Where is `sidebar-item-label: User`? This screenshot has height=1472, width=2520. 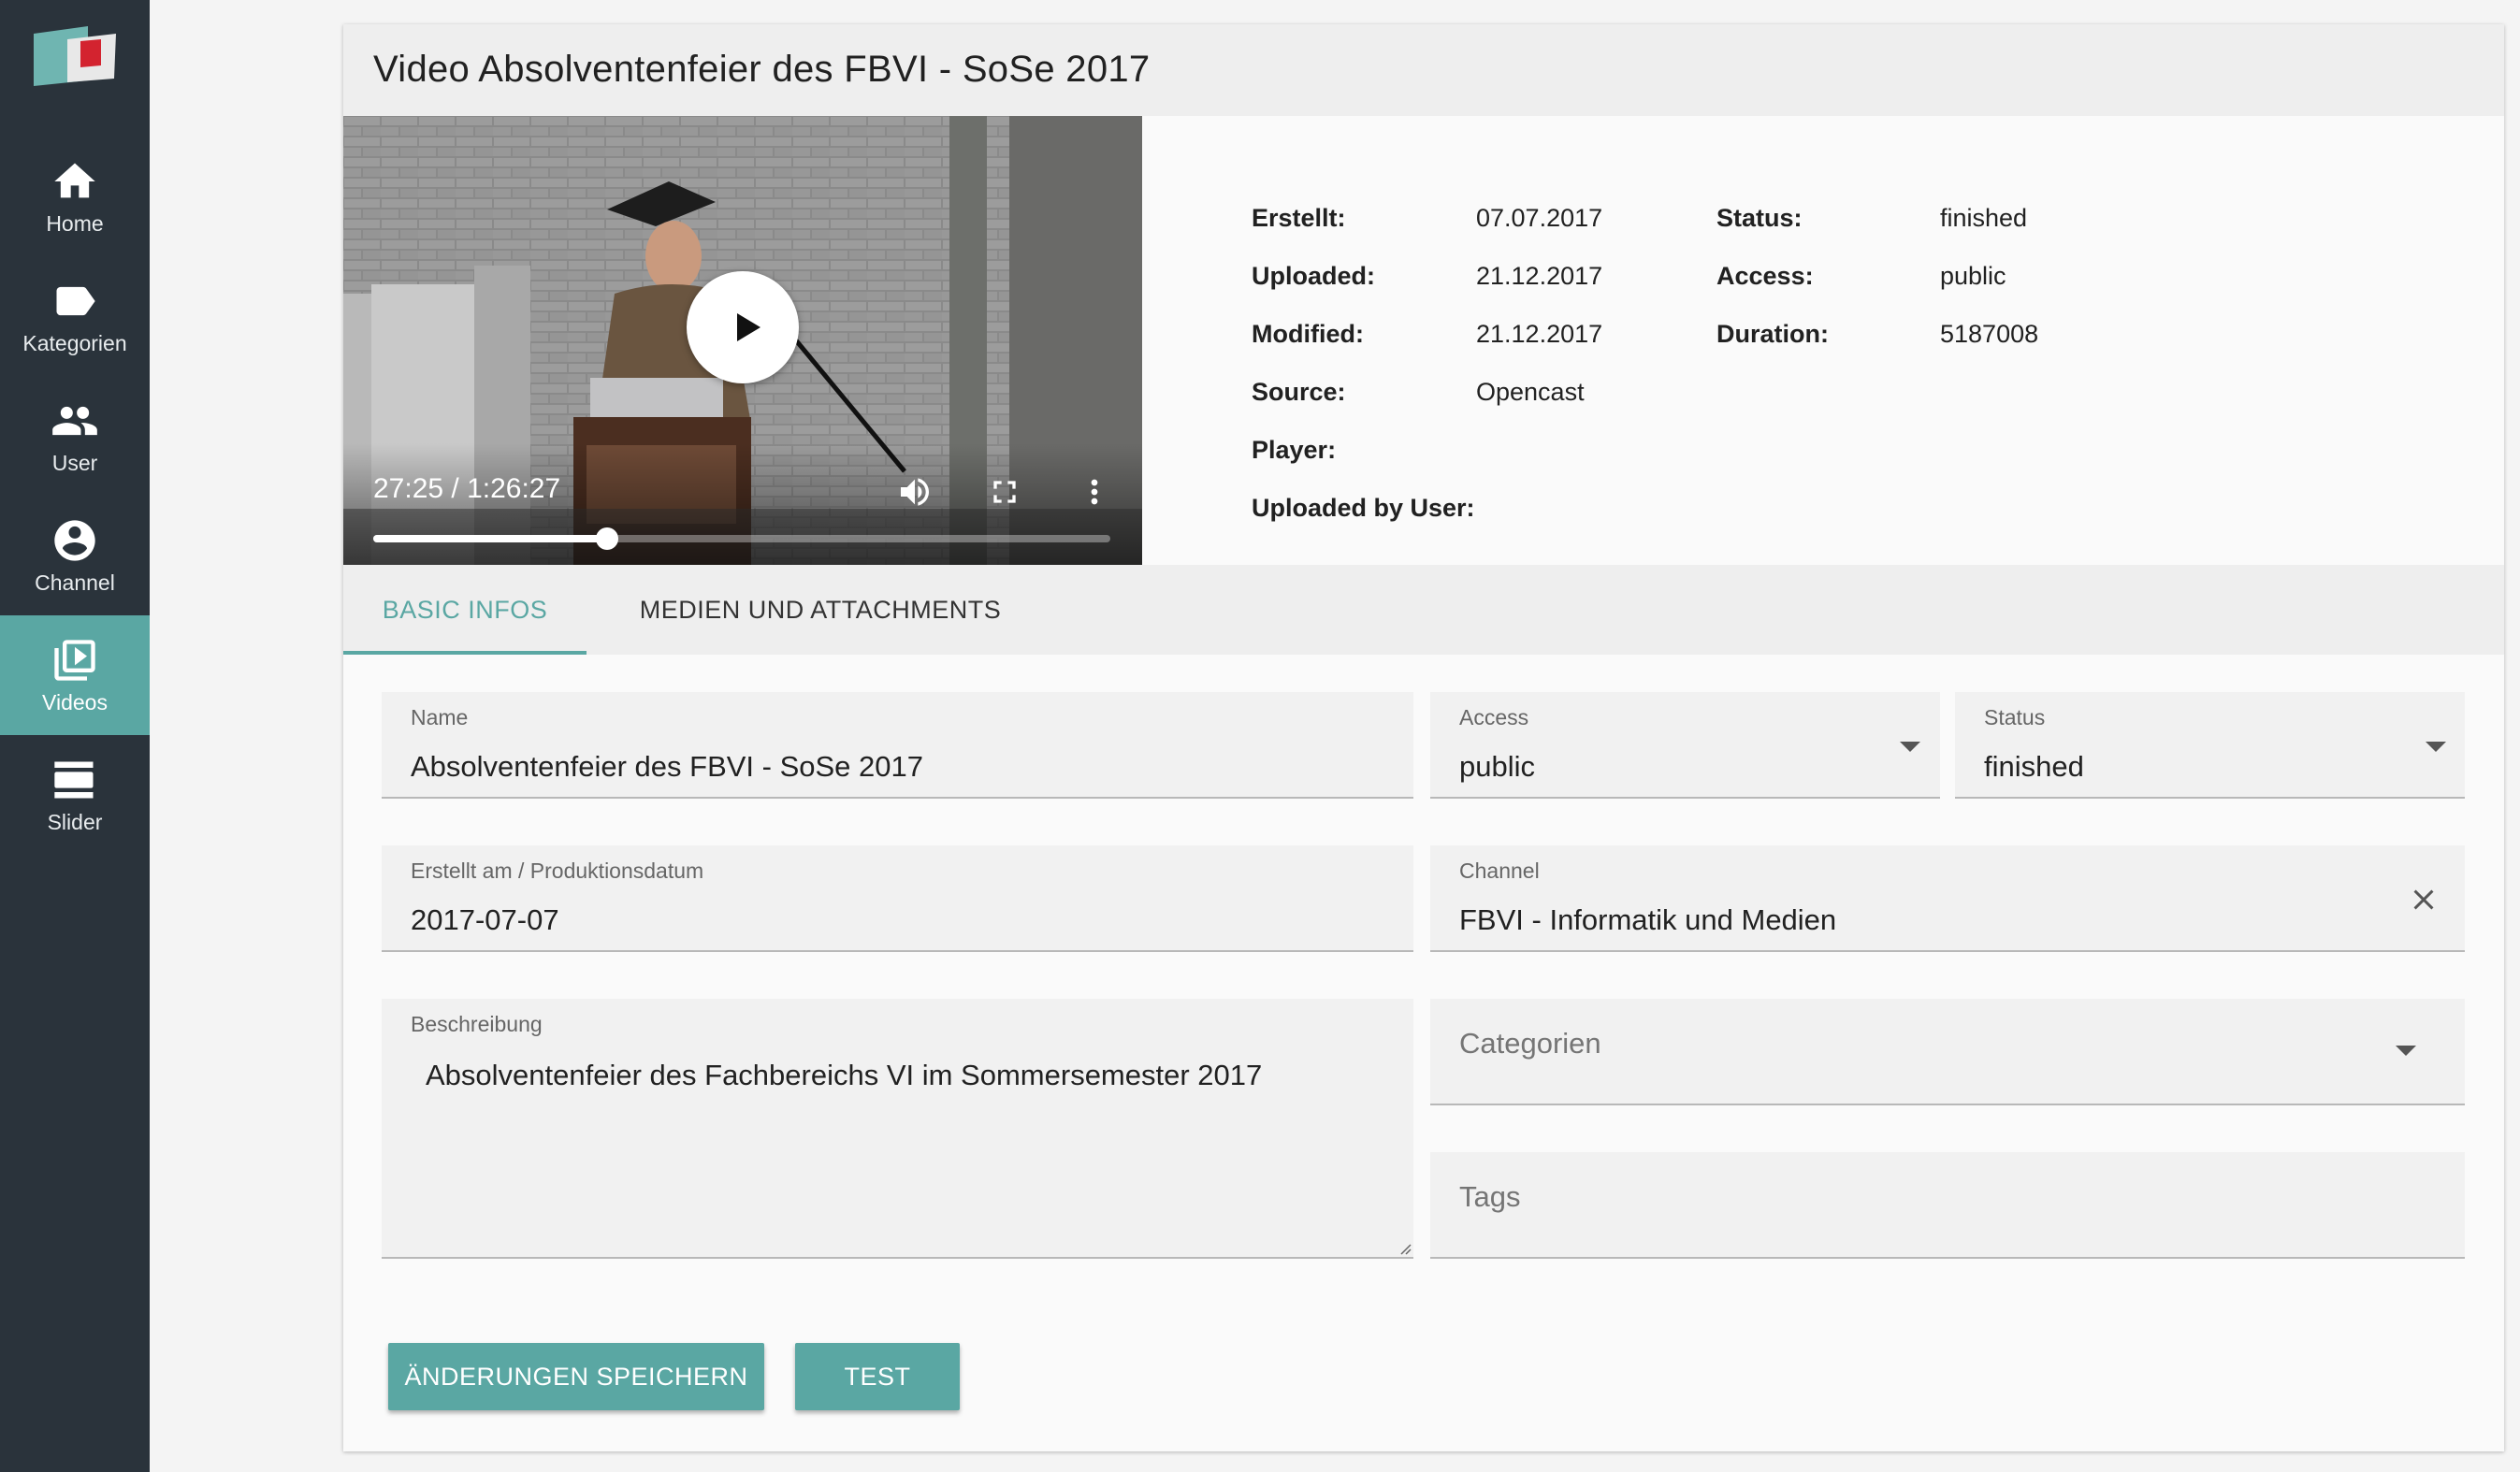
sidebar-item-label: User is located at coordinates (74, 462).